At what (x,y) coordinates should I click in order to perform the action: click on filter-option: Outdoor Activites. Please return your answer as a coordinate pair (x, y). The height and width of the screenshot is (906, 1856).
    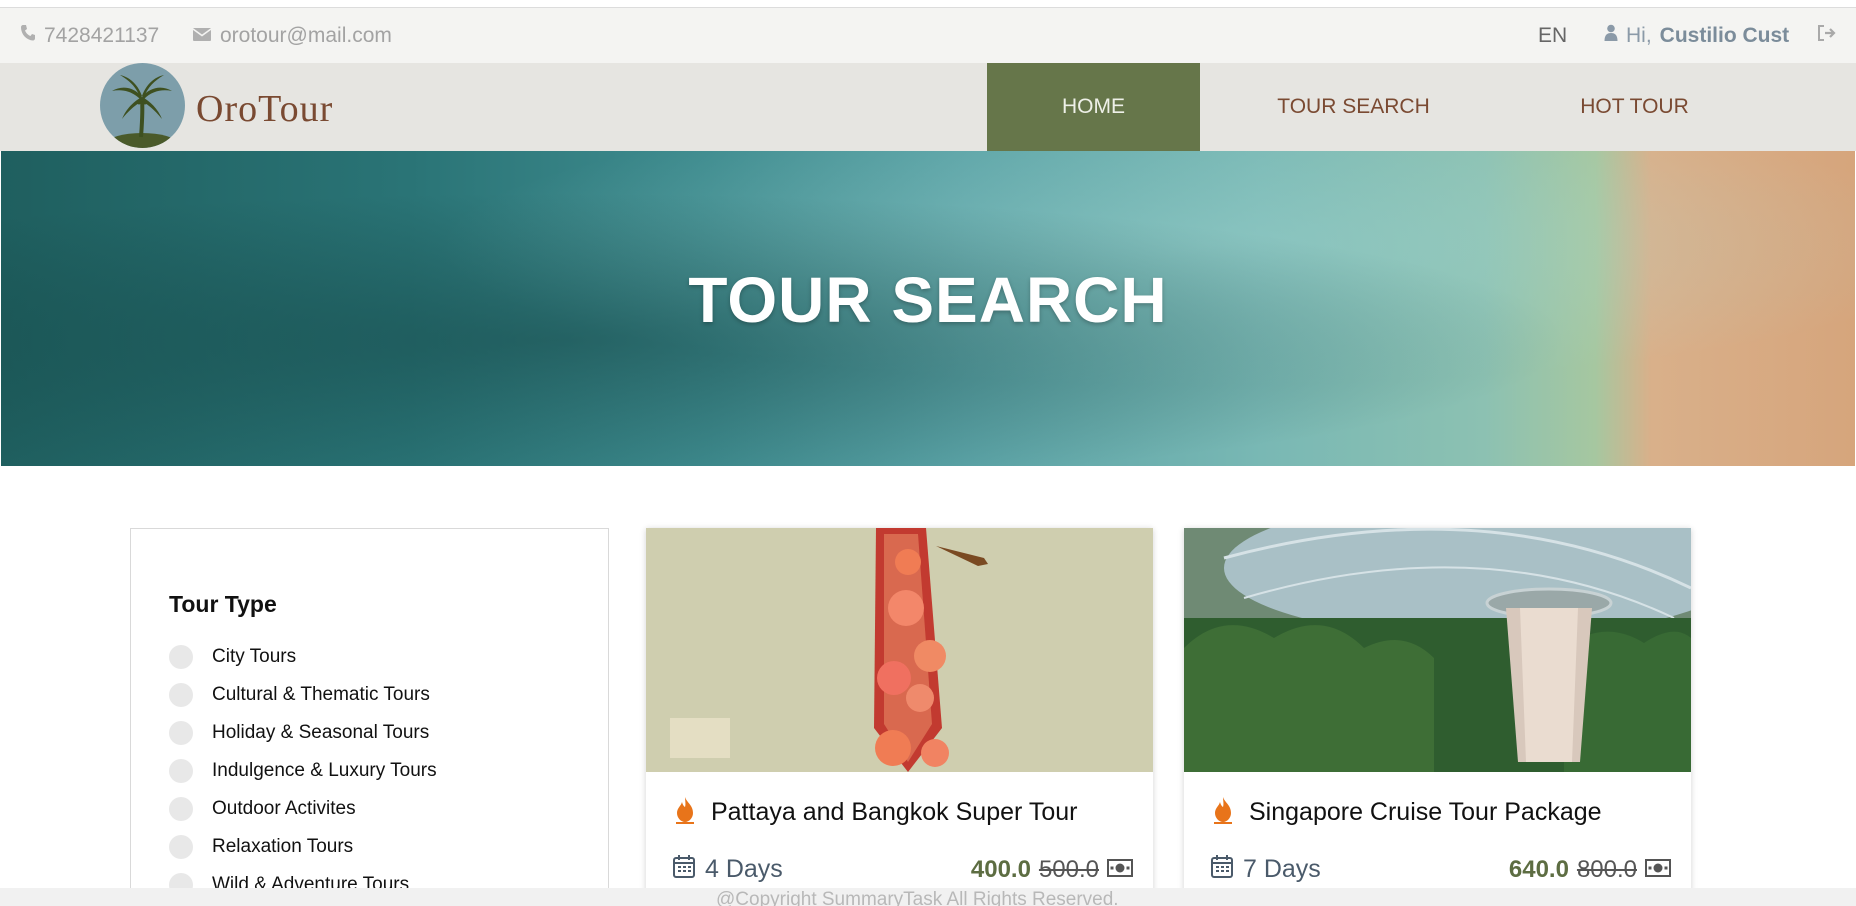
    Looking at the image, I should click on (303, 809).